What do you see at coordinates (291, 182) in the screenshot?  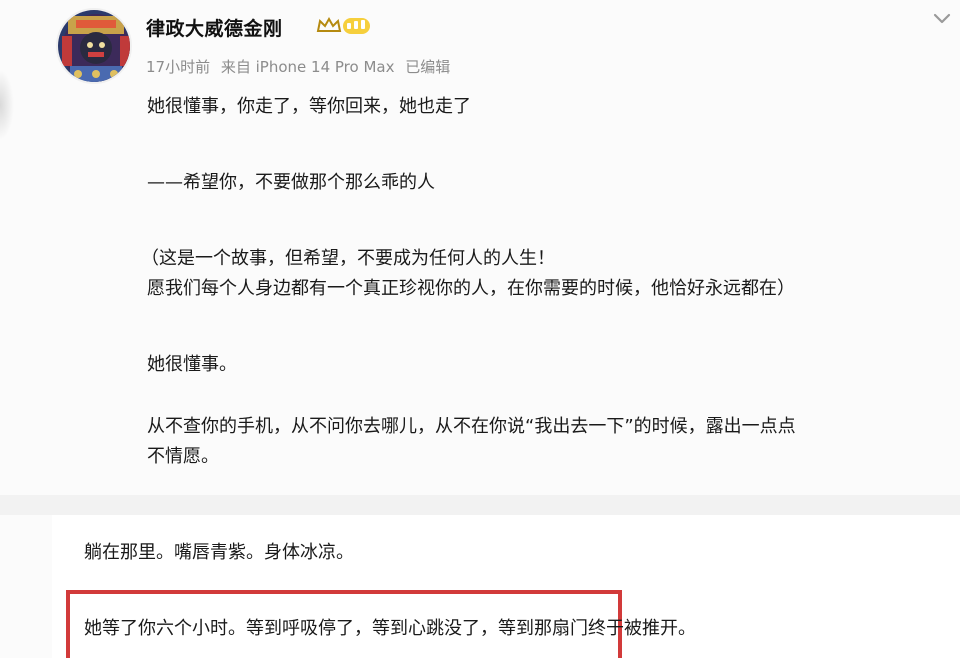 I see `post-line: ——希望你，不要做那个那么乖的人` at bounding box center [291, 182].